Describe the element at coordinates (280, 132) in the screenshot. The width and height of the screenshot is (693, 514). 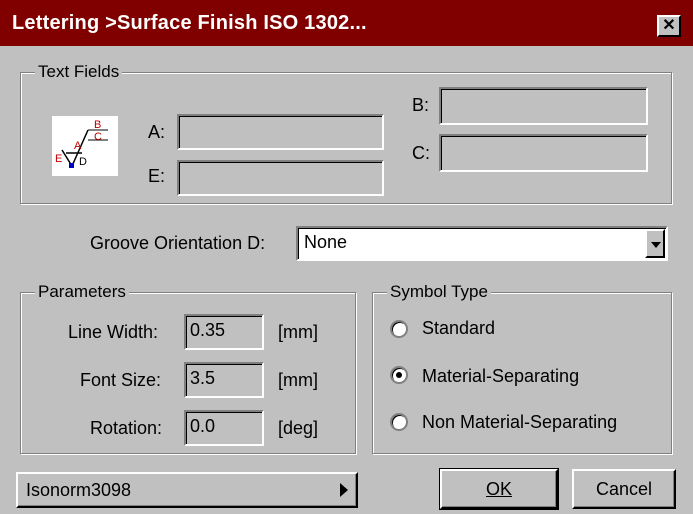
I see `field-a-input` at that location.